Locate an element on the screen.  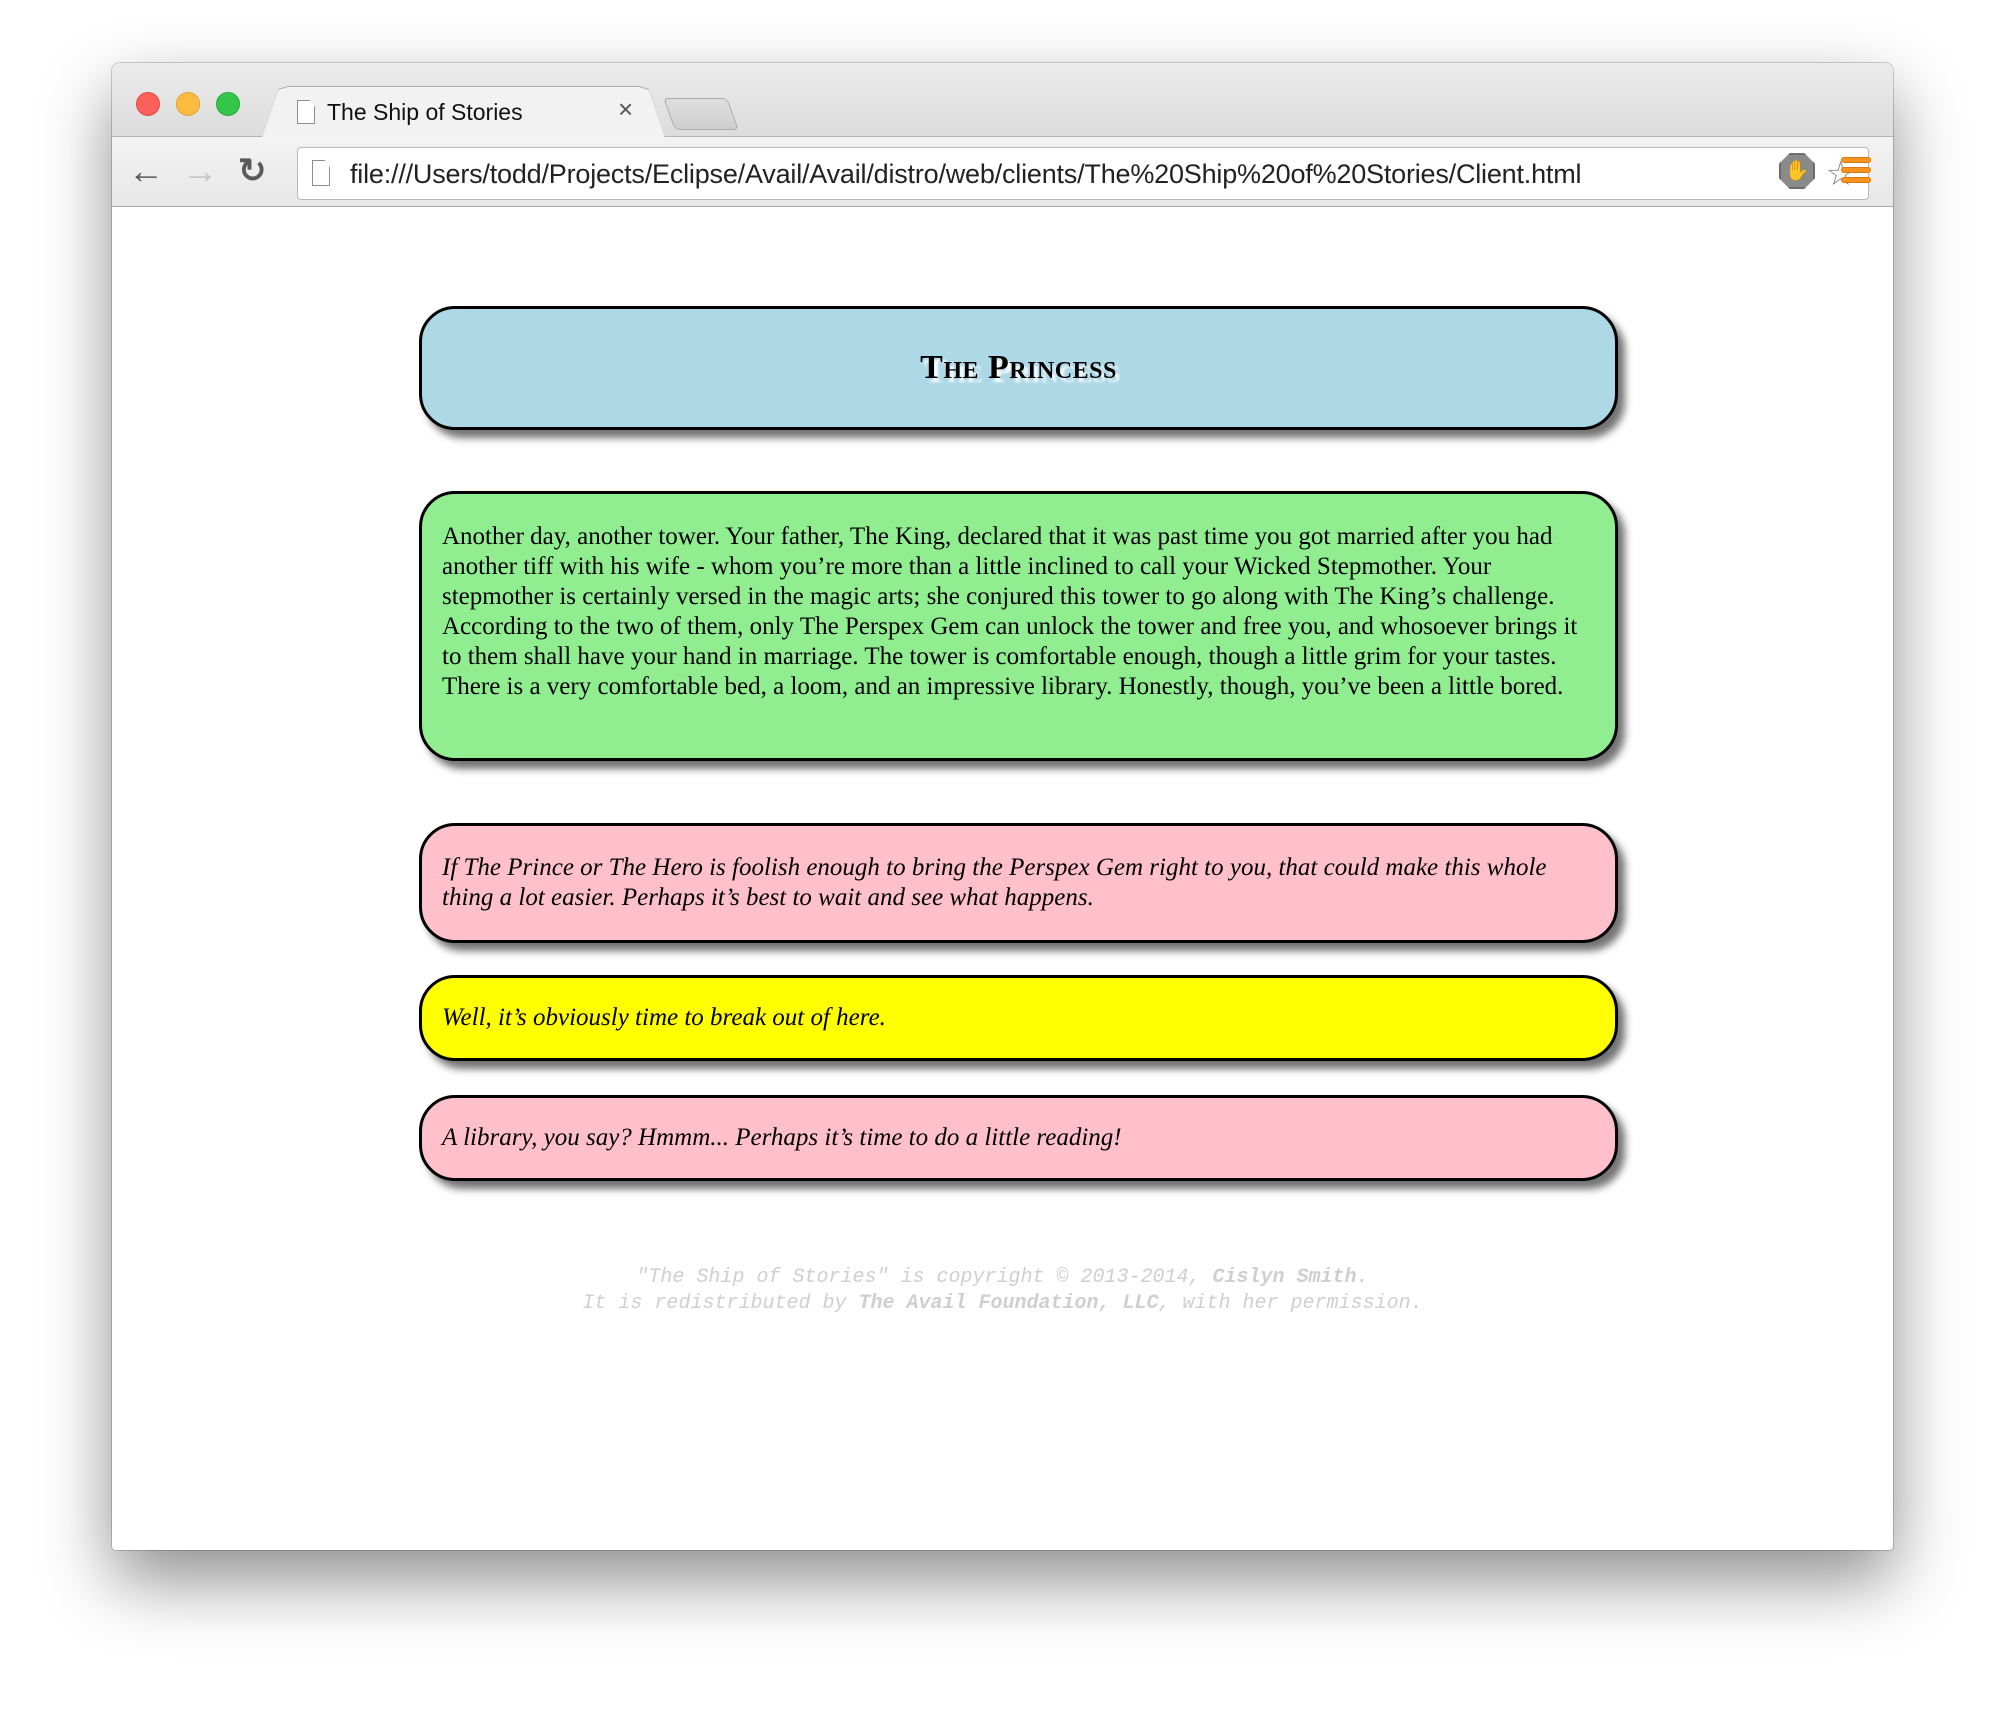
new-tab-button is located at coordinates (701, 114).